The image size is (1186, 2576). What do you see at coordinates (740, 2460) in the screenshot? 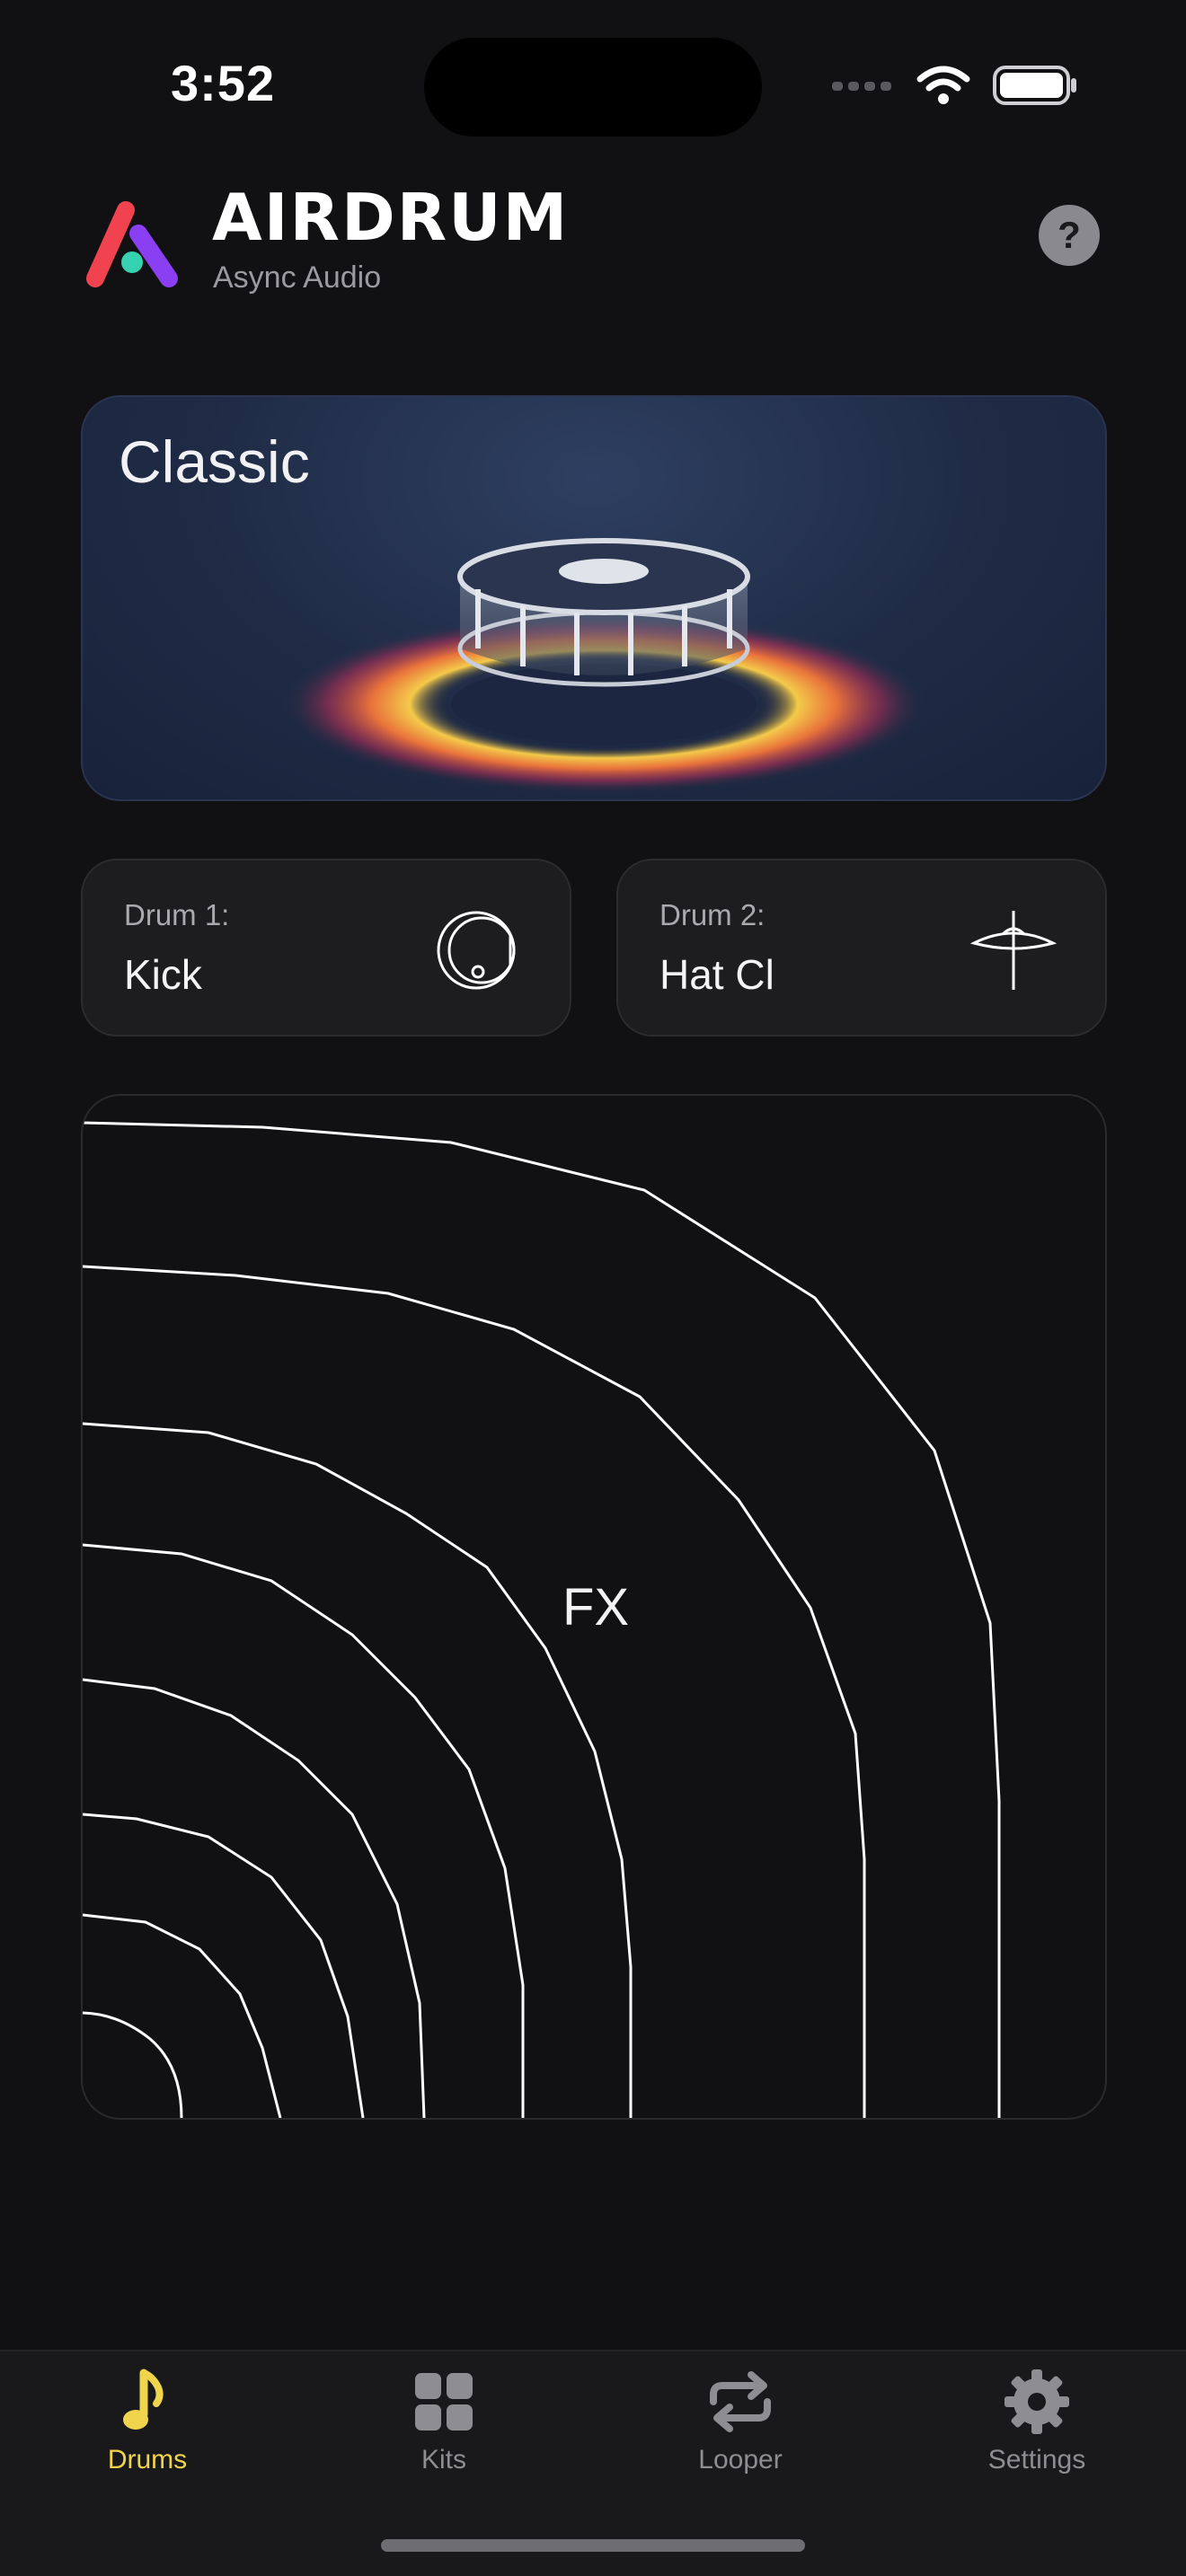
I see `tab-looper-label: Looper` at bounding box center [740, 2460].